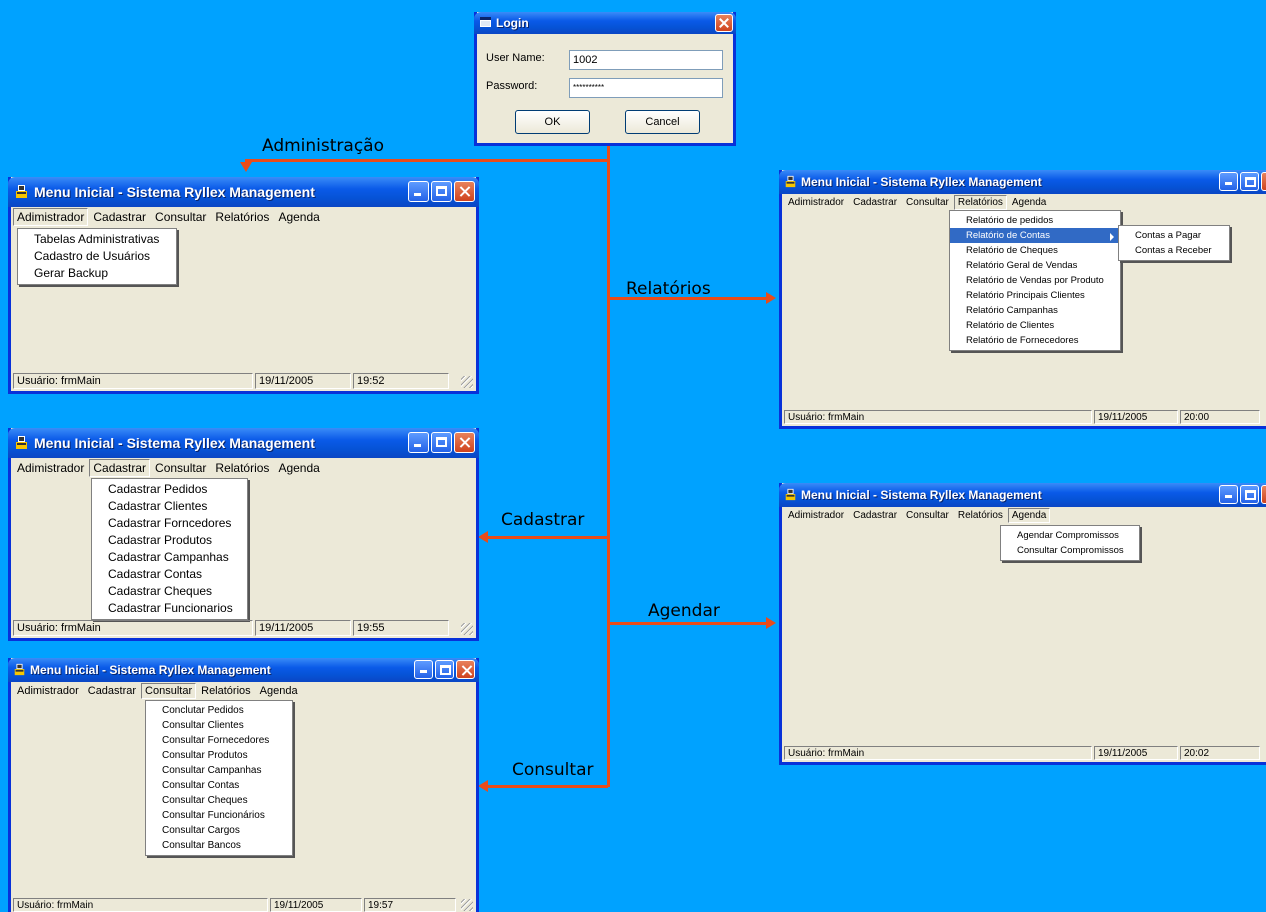 The height and width of the screenshot is (912, 1266). What do you see at coordinates (219, 755) in the screenshot?
I see `menu-item: Consultar Produtos` at bounding box center [219, 755].